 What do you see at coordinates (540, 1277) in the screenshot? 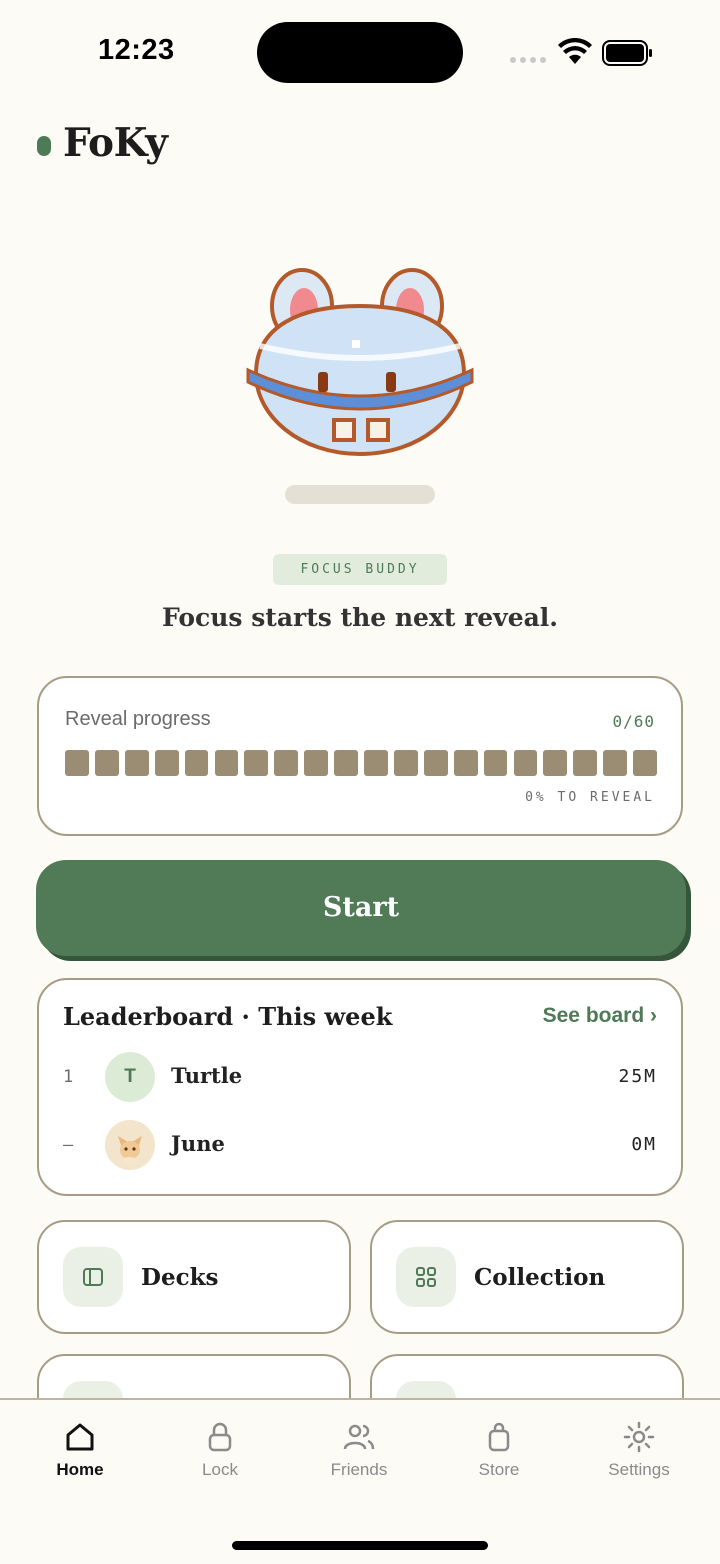
I see `collection-label: Collection` at bounding box center [540, 1277].